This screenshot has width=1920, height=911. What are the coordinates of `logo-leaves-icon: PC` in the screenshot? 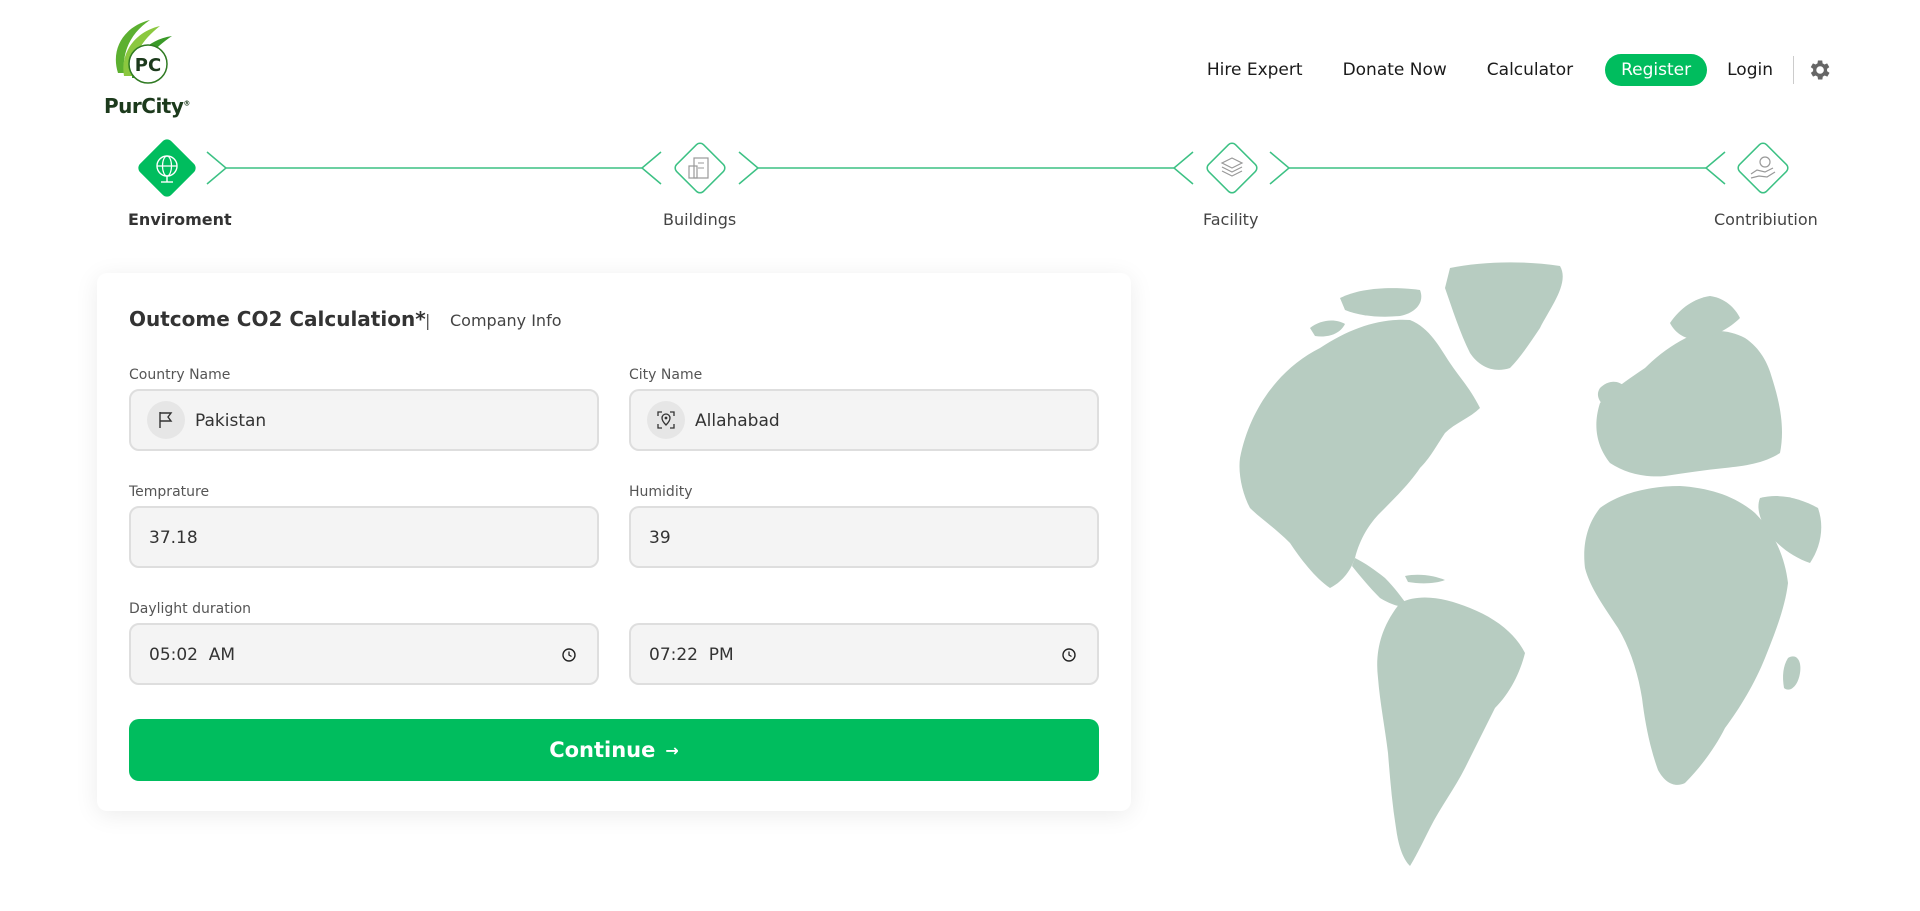 It's located at (143, 52).